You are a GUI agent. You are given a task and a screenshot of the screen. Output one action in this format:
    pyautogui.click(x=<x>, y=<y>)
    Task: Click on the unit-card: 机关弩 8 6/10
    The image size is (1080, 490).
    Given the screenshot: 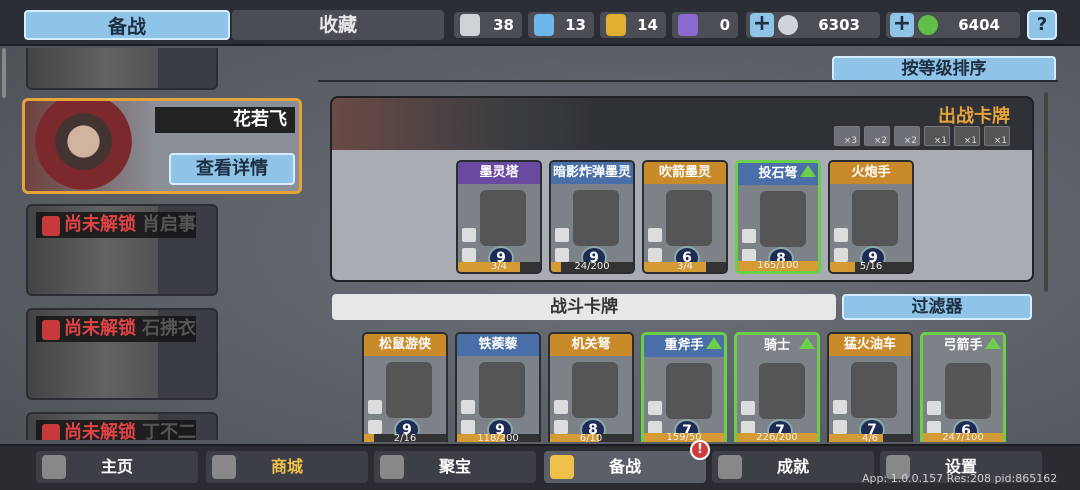 What is the action you would take?
    pyautogui.click(x=591, y=387)
    